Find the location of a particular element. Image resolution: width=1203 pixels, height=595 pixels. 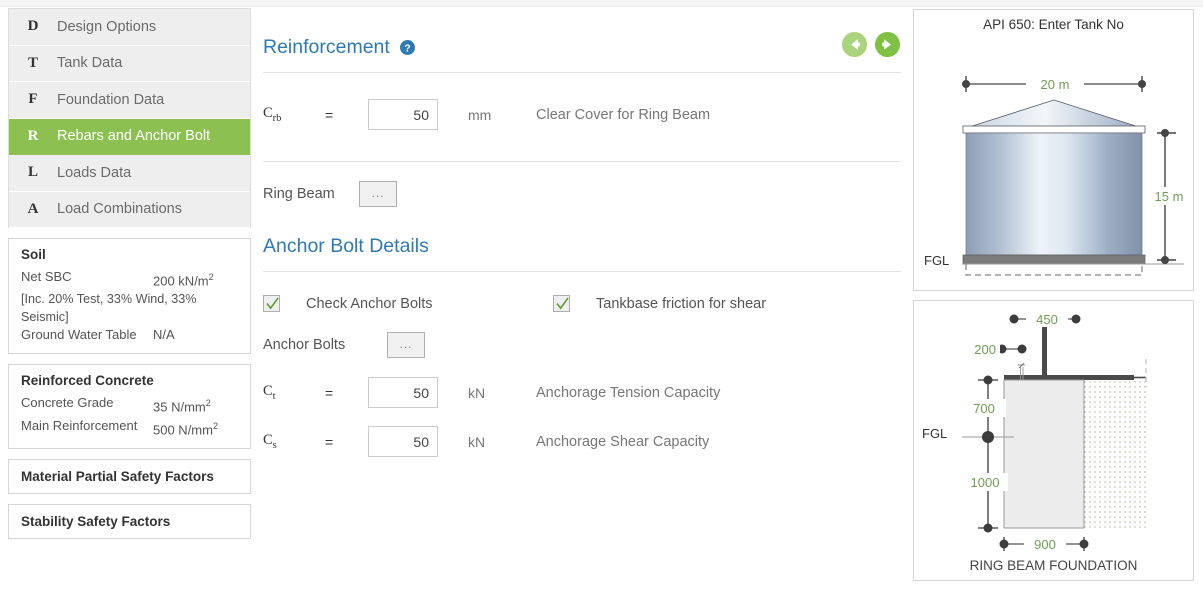

soil-net-sbc-value: 200 kN/m2 is located at coordinates (183, 280).